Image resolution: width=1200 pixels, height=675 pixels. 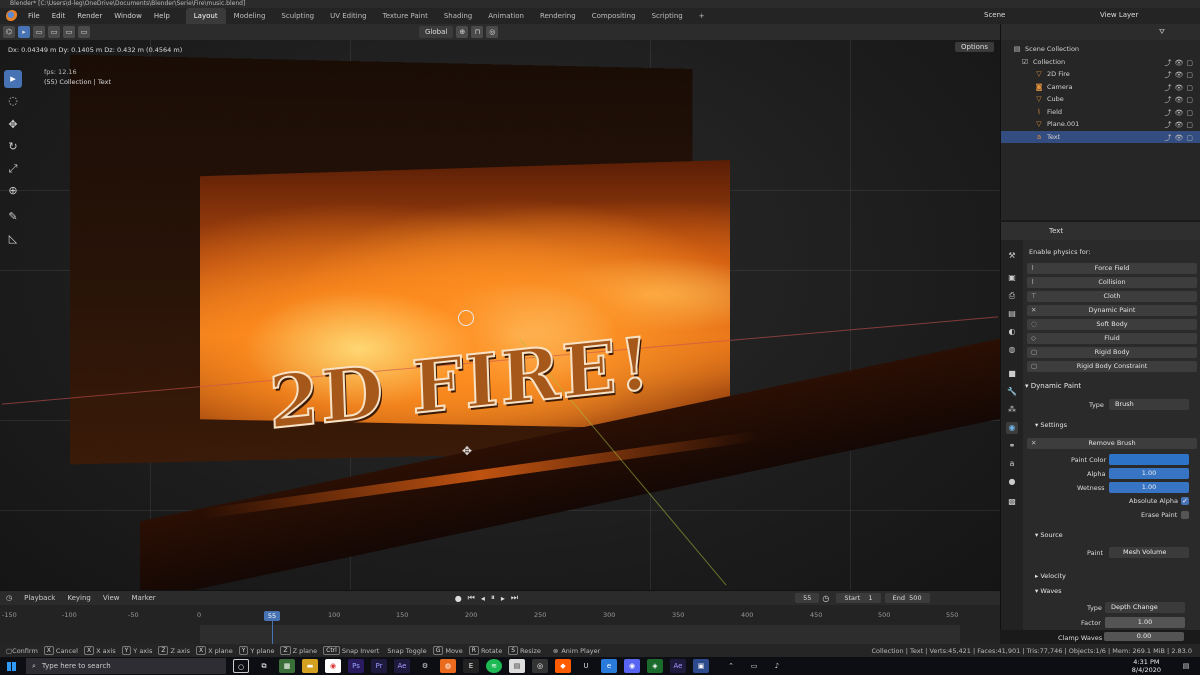 What do you see at coordinates (1048, 591) in the screenshot?
I see `waves-subsection: ▾ Waves` at bounding box center [1048, 591].